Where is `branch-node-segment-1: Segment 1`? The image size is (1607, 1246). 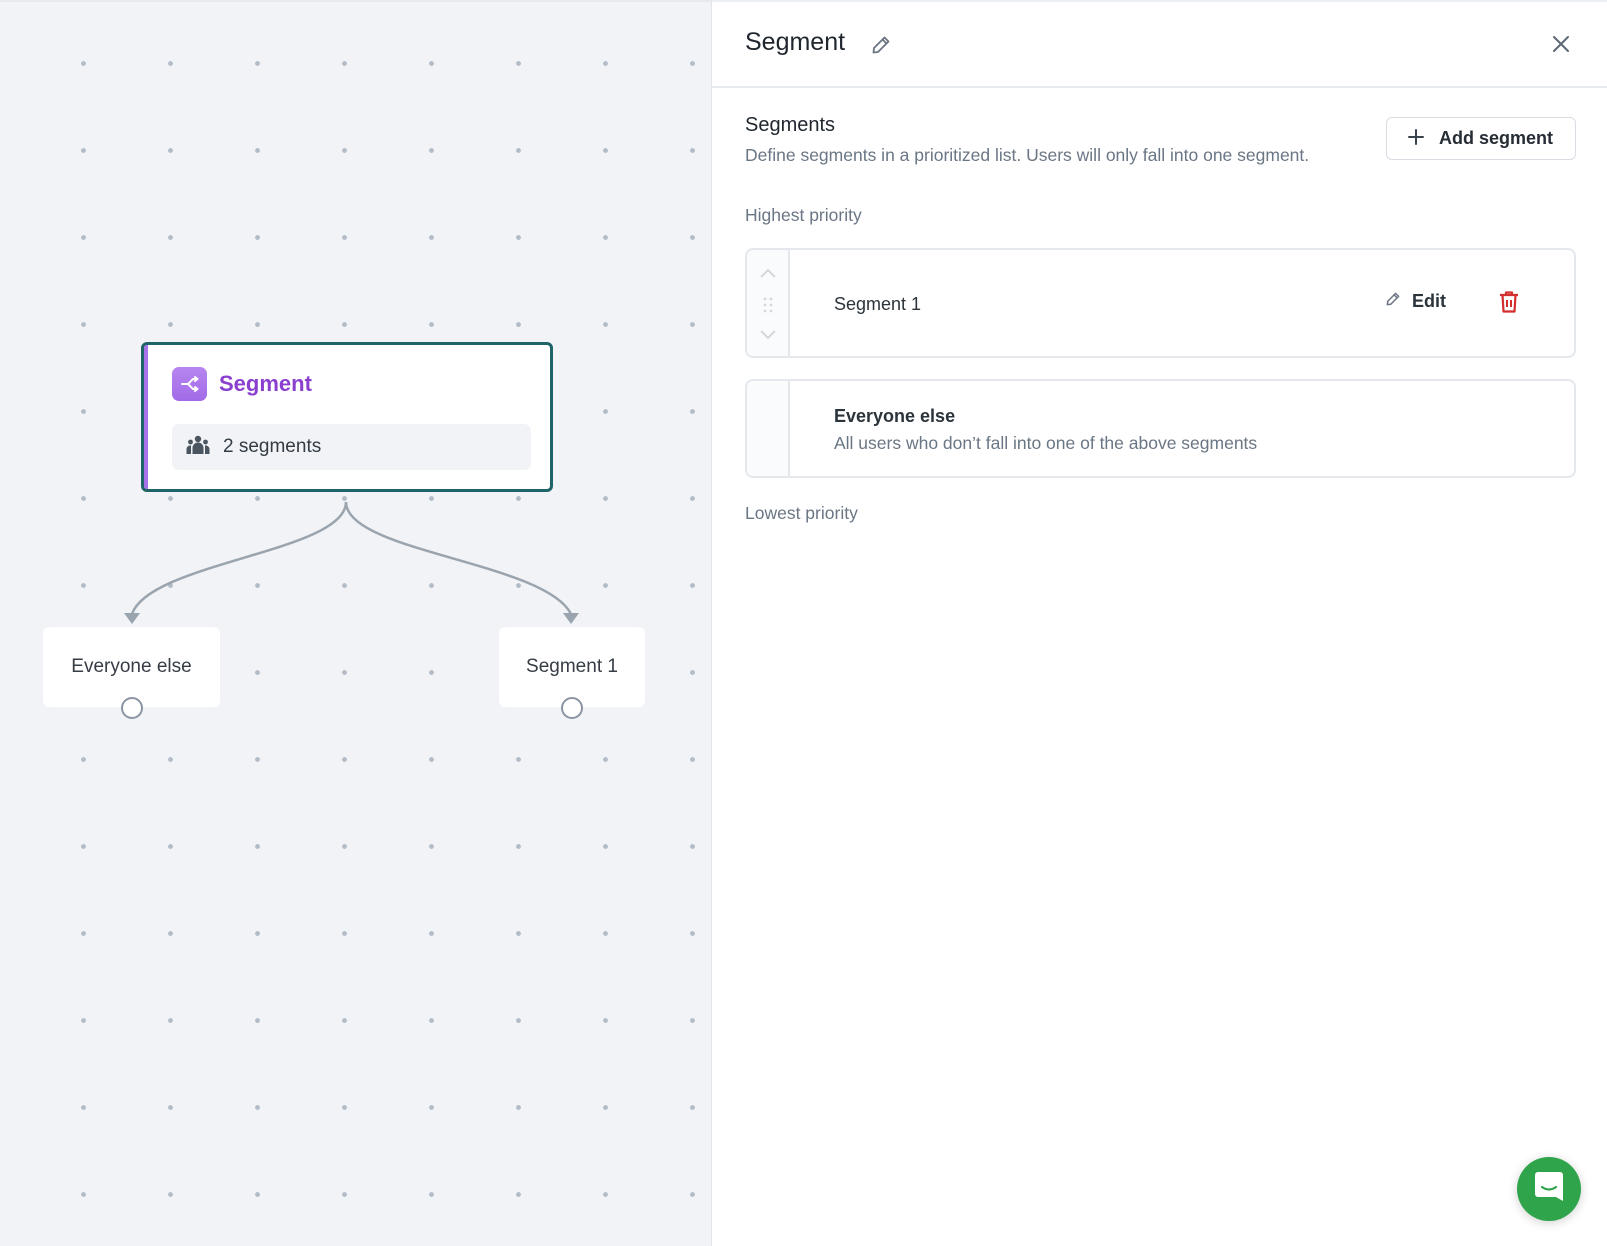 branch-node-segment-1: Segment 1 is located at coordinates (572, 673).